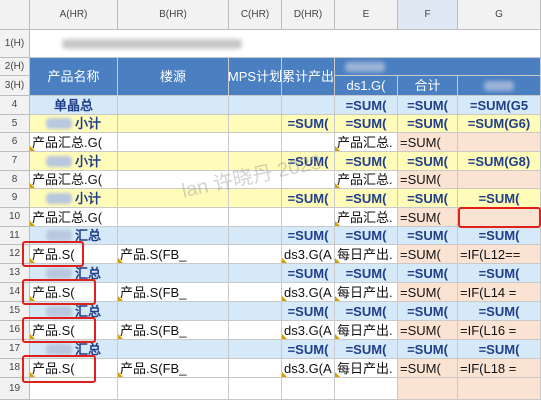 The image size is (541, 417). Describe the element at coordinates (499, 217) in the screenshot. I see `cell-g10` at that location.